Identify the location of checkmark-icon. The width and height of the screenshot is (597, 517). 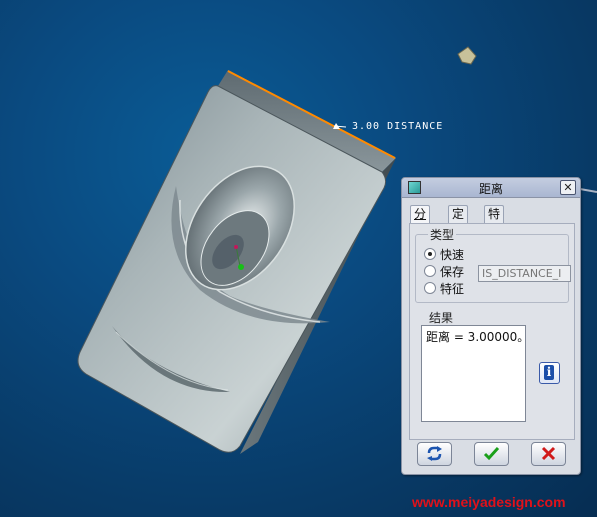
(491, 453).